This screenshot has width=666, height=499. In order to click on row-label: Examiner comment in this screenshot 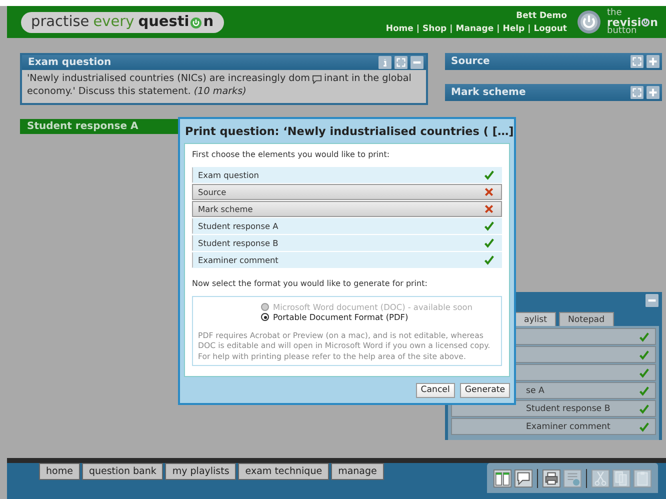, I will do `click(568, 427)`.